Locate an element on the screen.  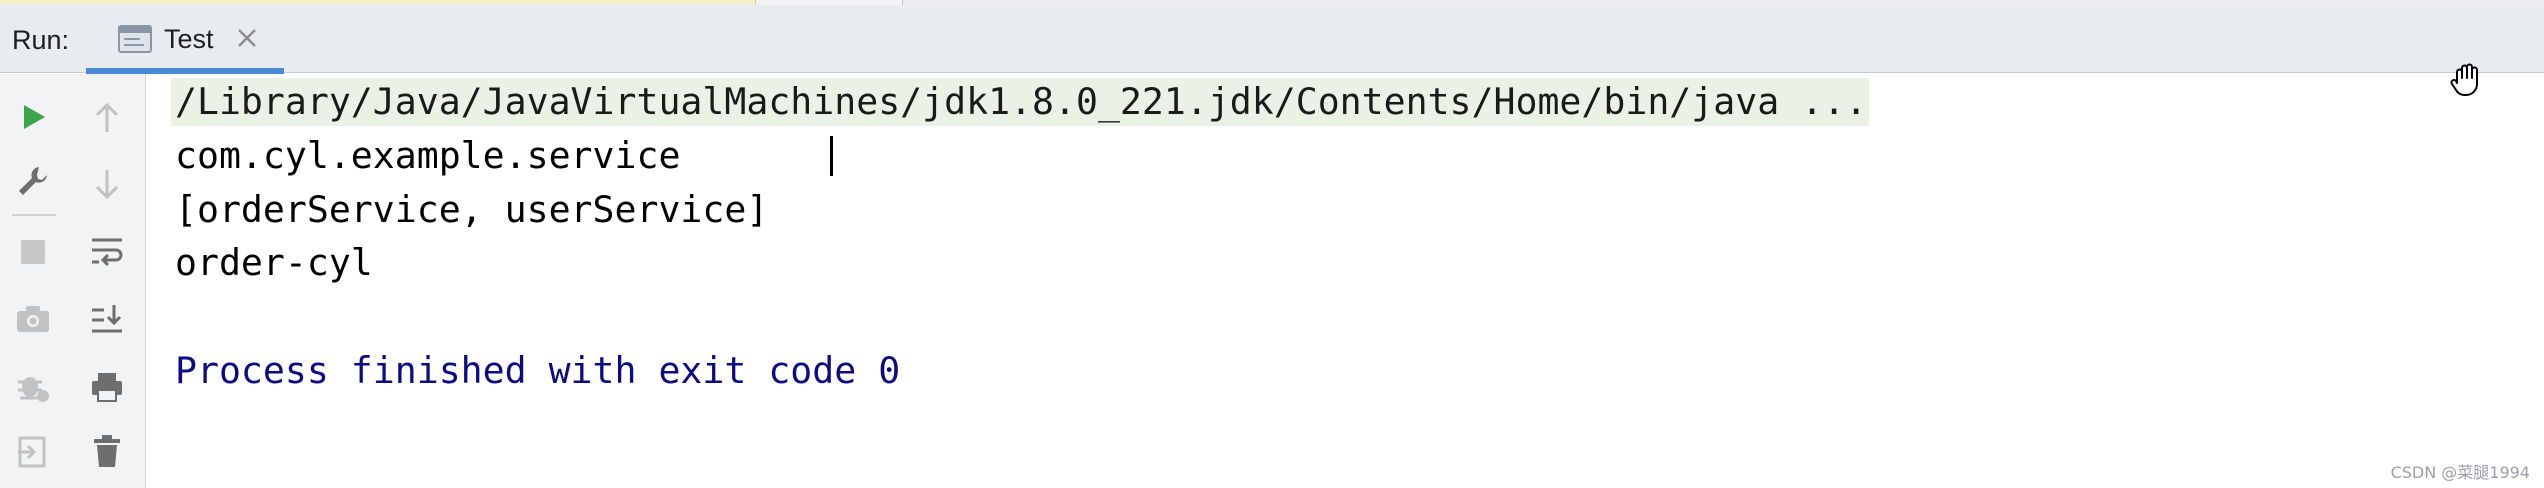
down-arrow-icon is located at coordinates (107, 185).